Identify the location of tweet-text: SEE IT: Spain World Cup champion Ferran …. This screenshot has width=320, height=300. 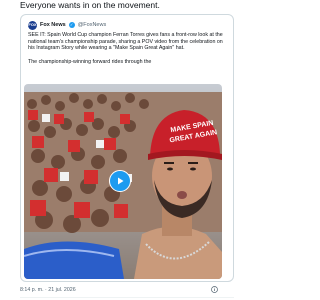
(125, 41).